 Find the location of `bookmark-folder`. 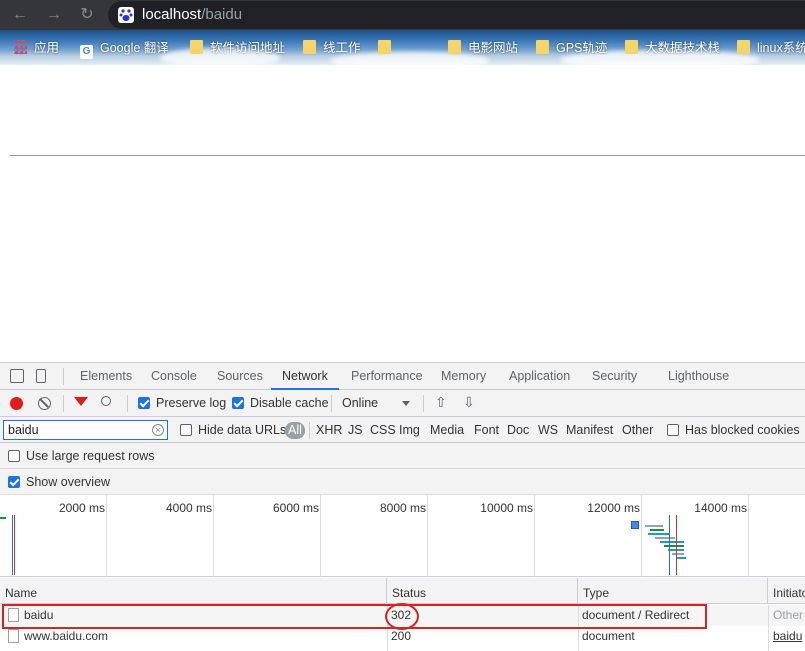

bookmark-folder is located at coordinates (388, 48).